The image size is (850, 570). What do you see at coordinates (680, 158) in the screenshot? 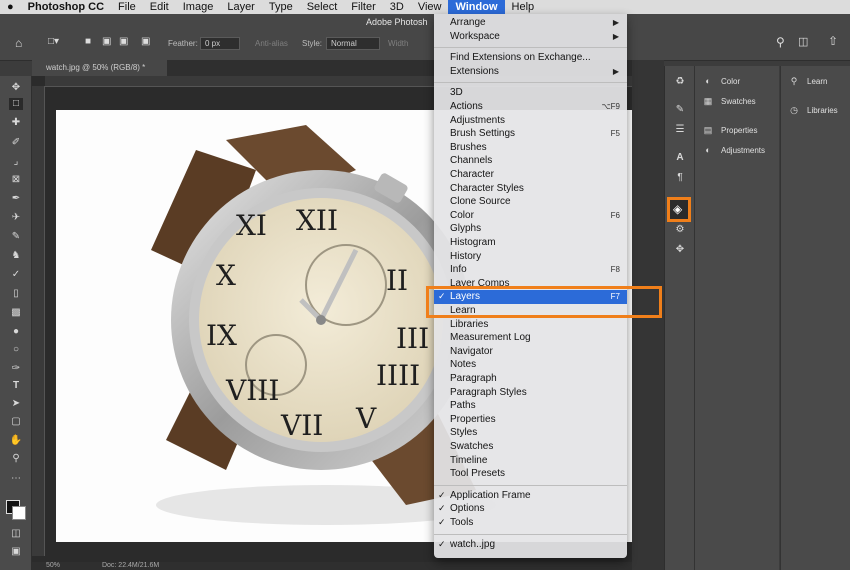
I see `character-panel-icon: A` at bounding box center [680, 158].